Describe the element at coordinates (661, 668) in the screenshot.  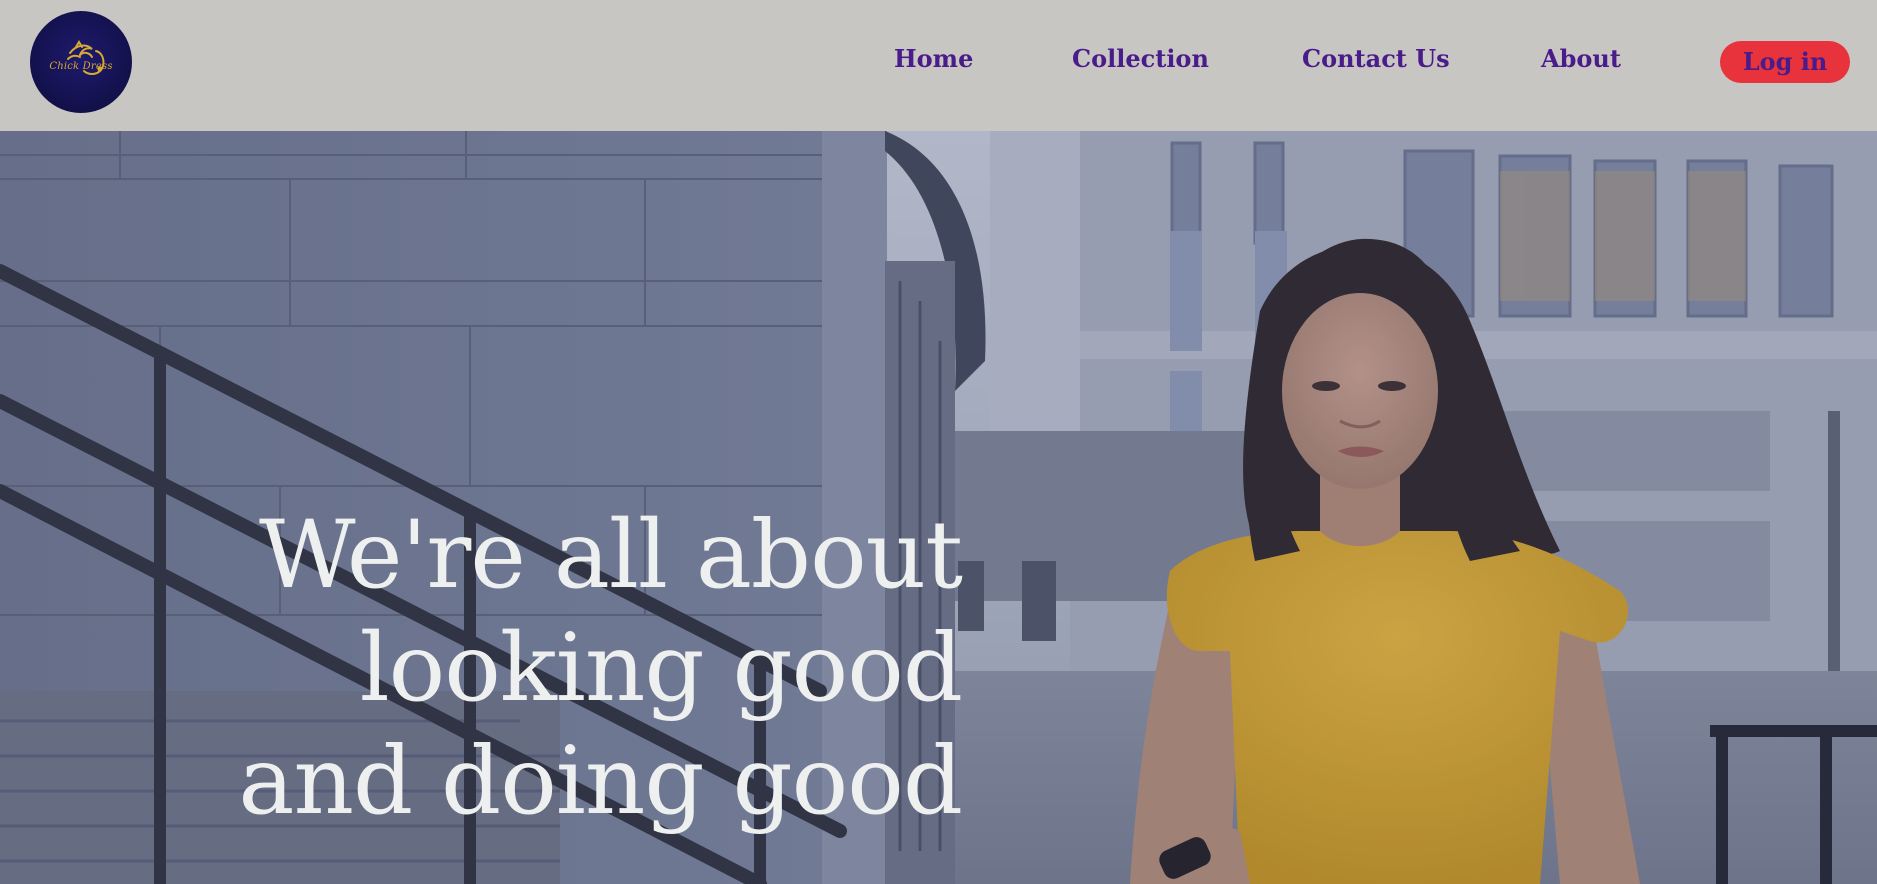
I see `hero-heading-line: looking good` at that location.